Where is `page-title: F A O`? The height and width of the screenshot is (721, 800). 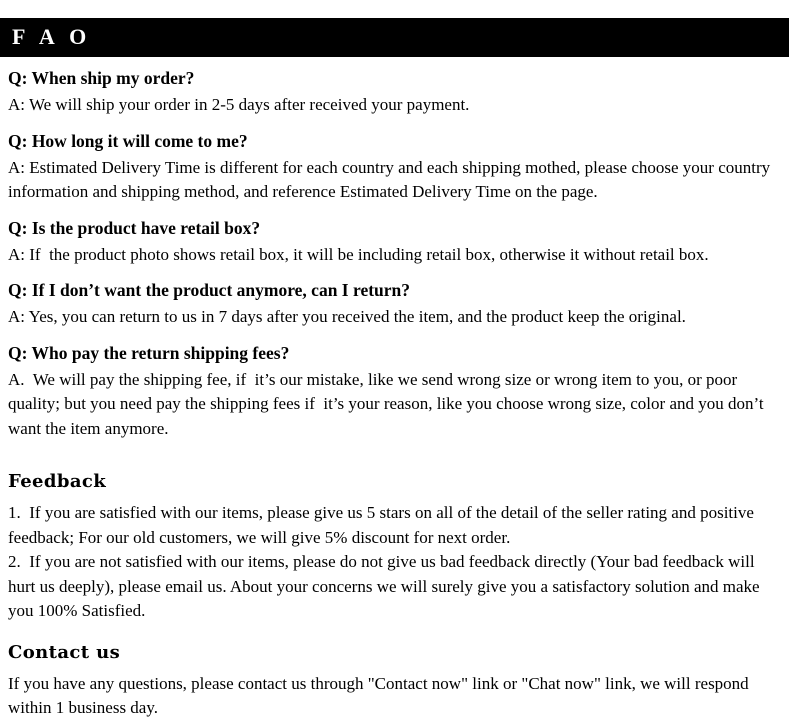
page-title: F A O is located at coordinates (52, 36).